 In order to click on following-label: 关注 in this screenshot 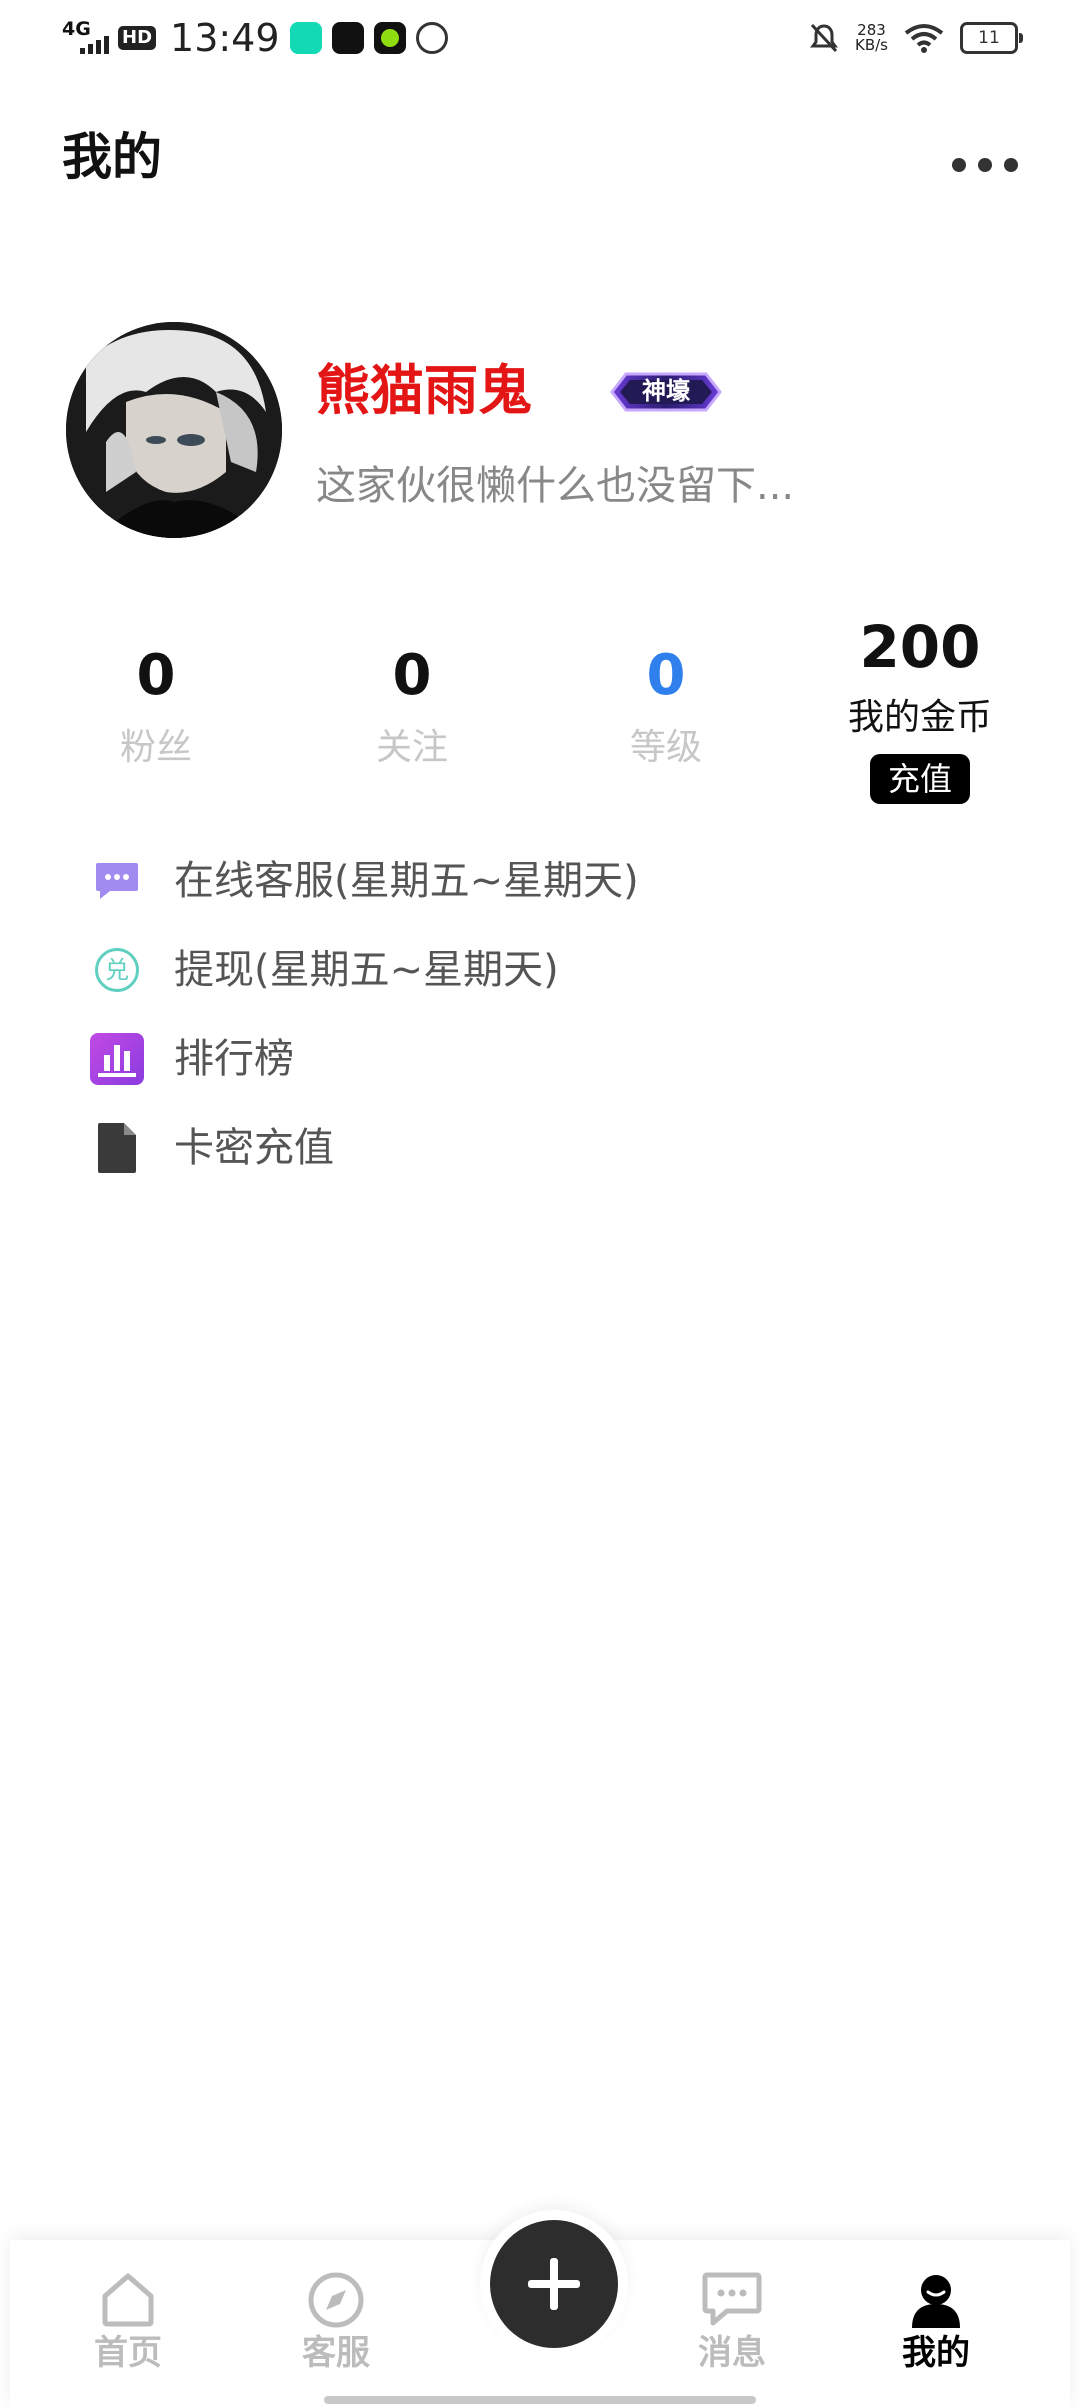, I will do `click(411, 747)`.